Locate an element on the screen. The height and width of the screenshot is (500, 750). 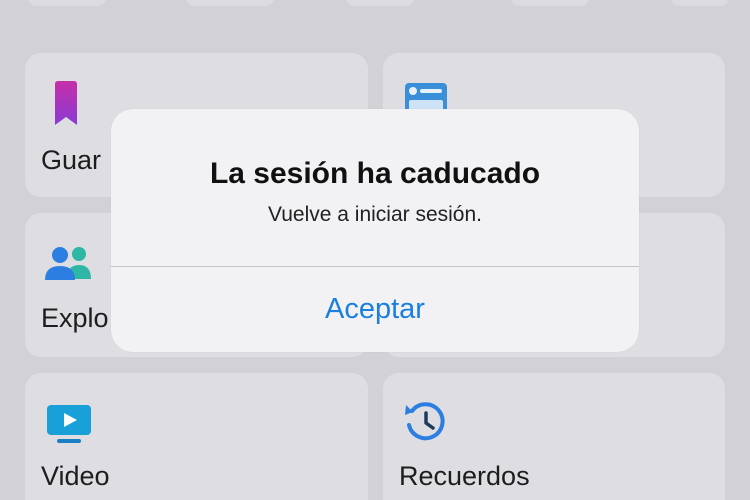
alert-message: Vuelve a iniciar sesión. is located at coordinates (375, 214).